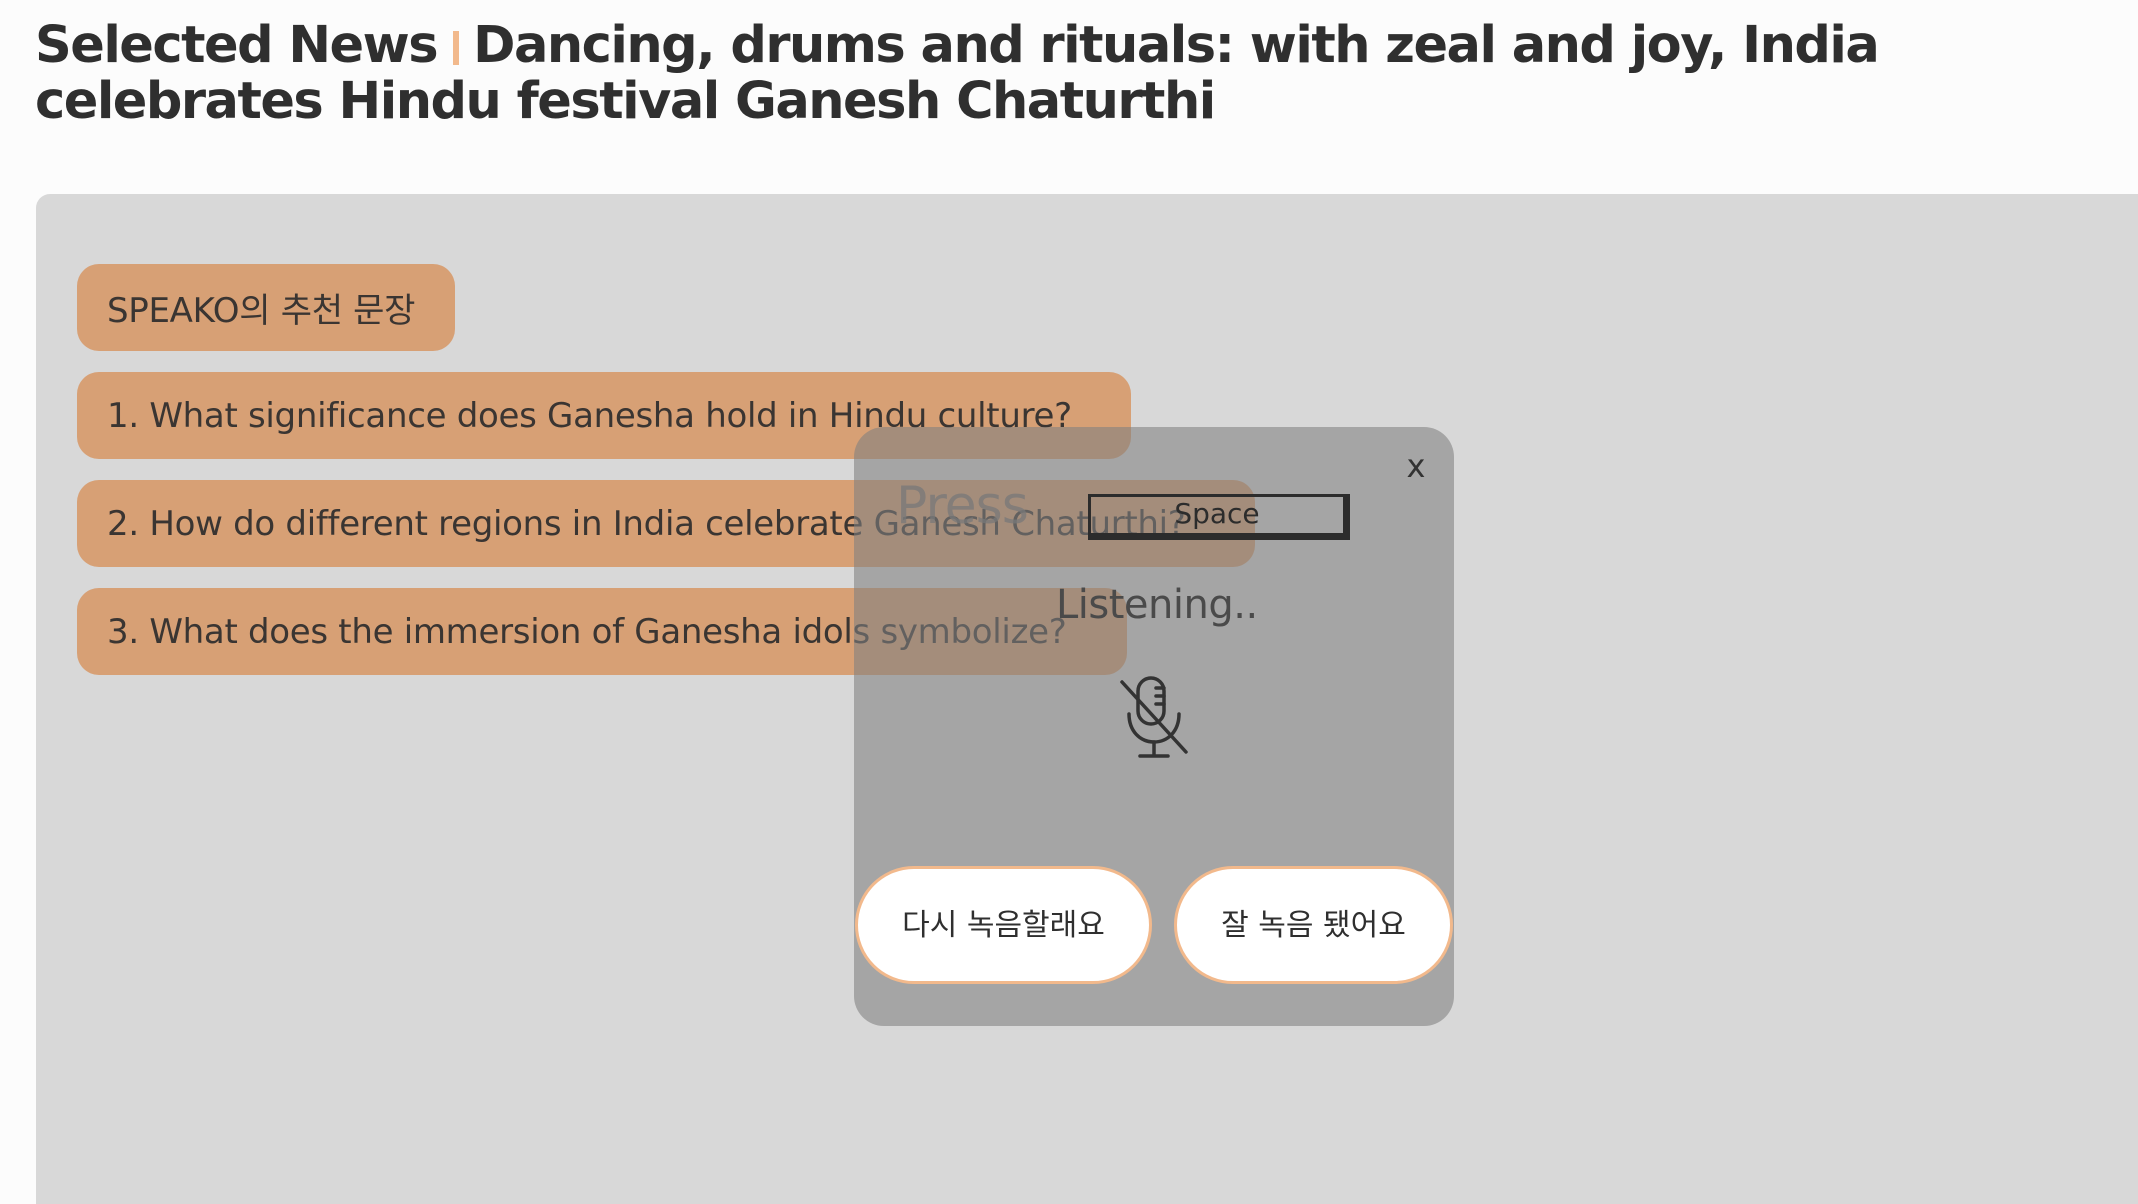  I want to click on title-separator, so click(456, 48).